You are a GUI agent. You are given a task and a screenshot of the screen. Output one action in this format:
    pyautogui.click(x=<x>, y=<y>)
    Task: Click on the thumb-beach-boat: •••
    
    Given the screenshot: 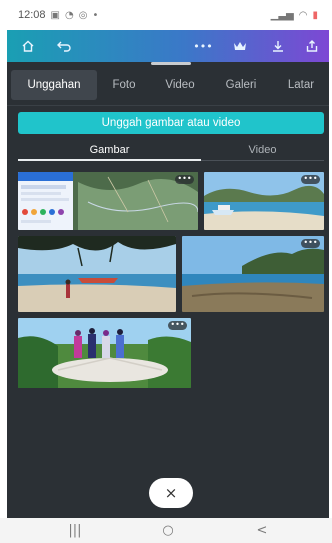 What is the action you would take?
    pyautogui.click(x=264, y=201)
    